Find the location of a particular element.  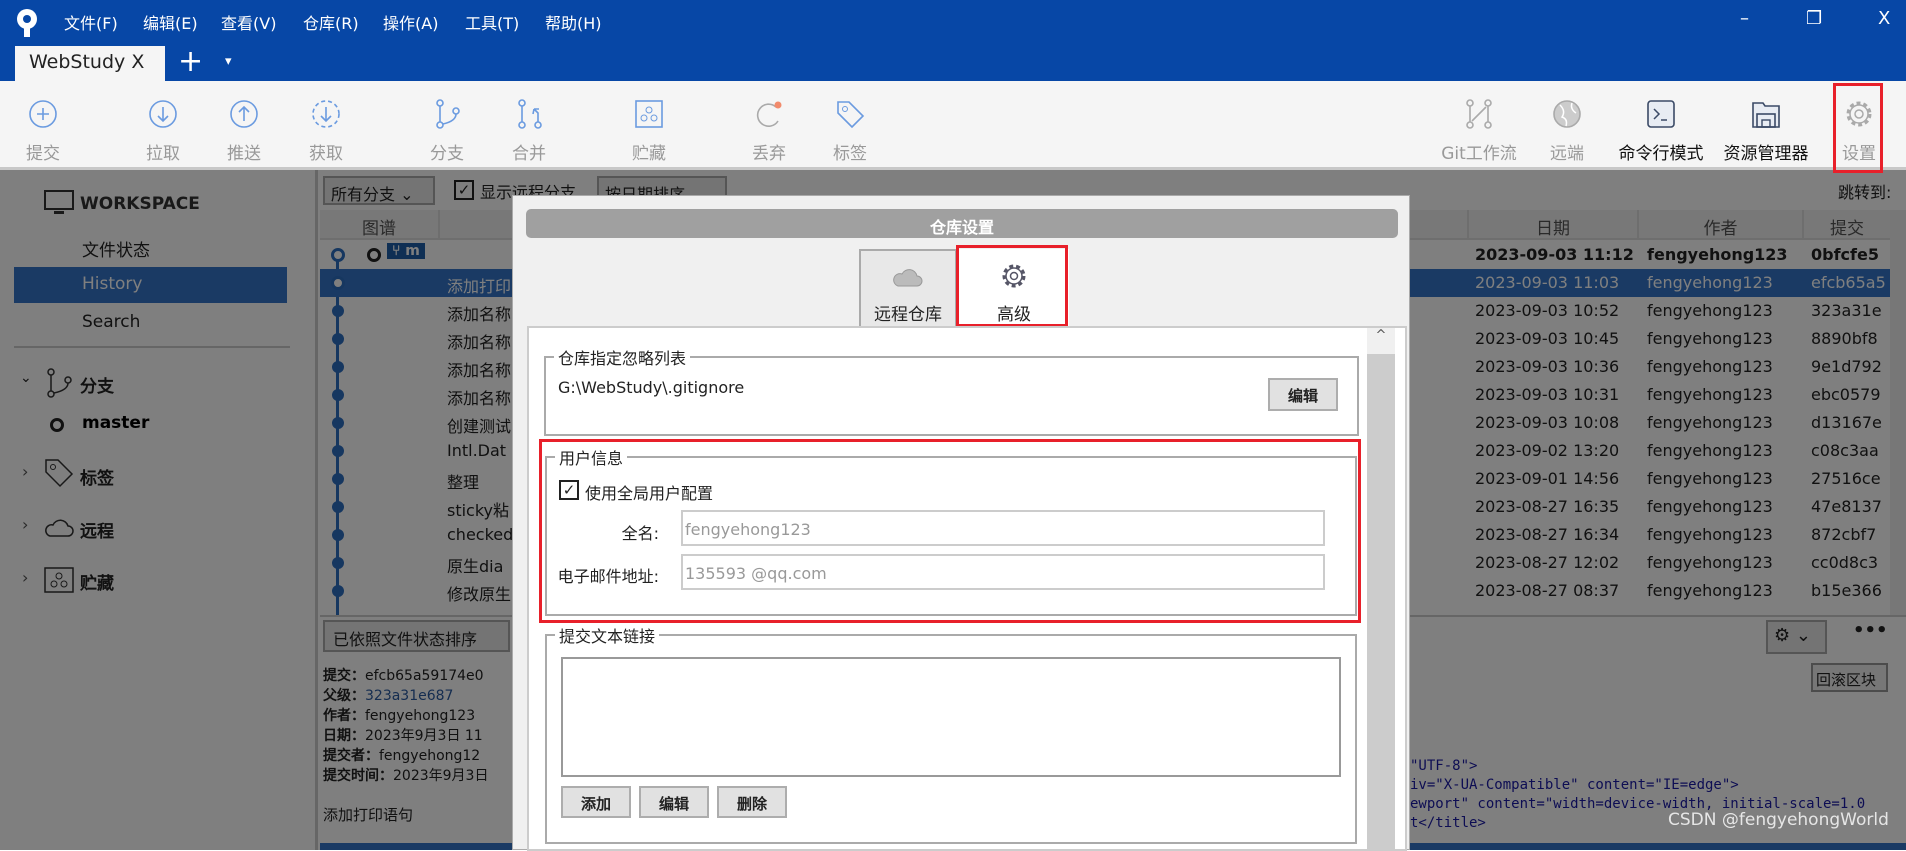

toolbar-folder-button: 资源管理器 is located at coordinates (1766, 125).